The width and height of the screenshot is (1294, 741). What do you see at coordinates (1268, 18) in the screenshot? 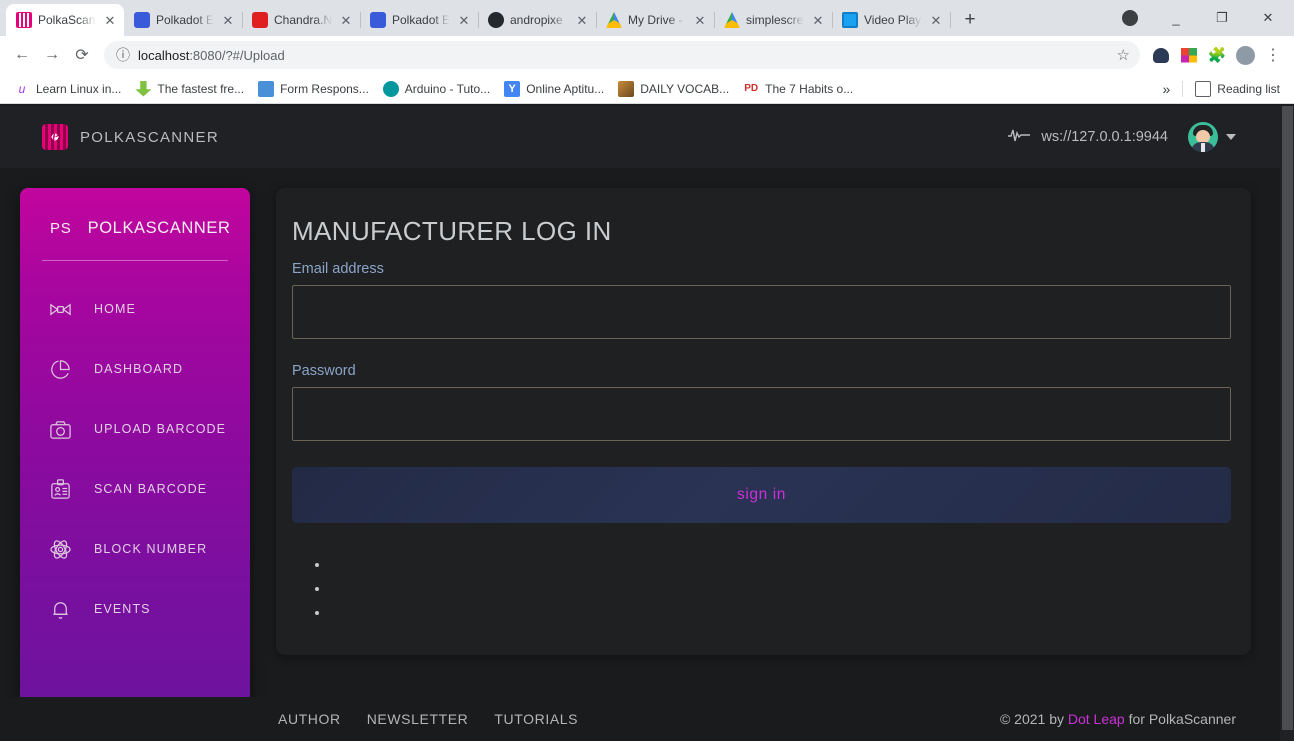
I see `close-window-button: ✕` at bounding box center [1268, 18].